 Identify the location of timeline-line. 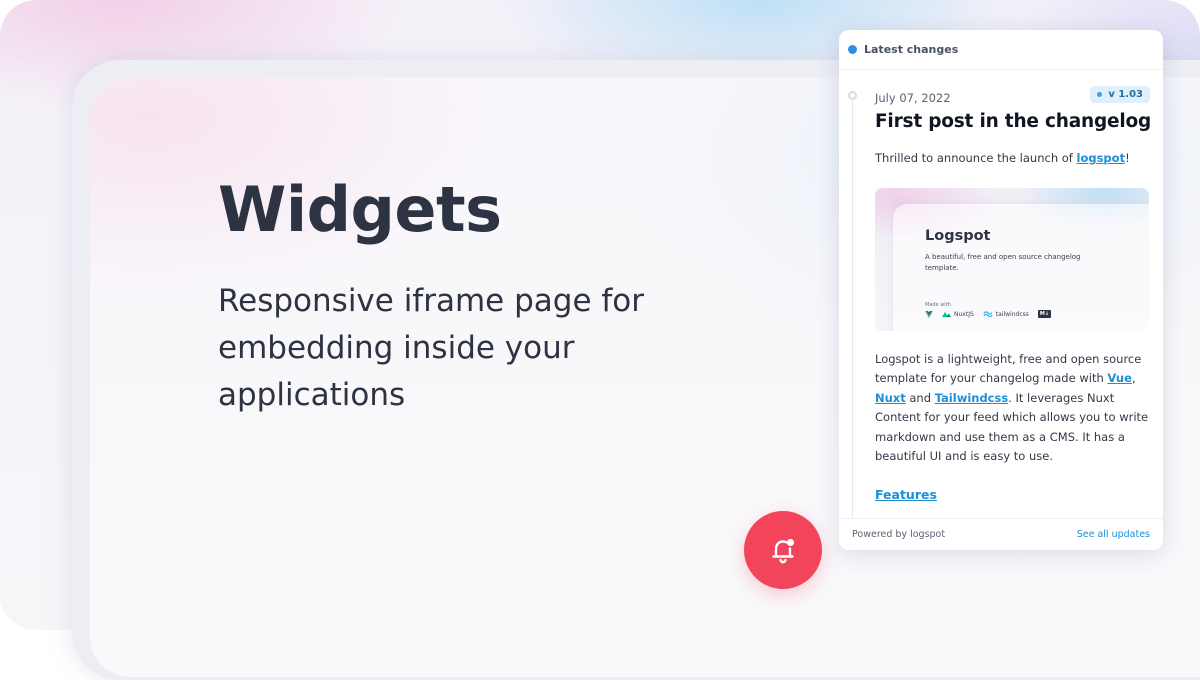
(852, 308).